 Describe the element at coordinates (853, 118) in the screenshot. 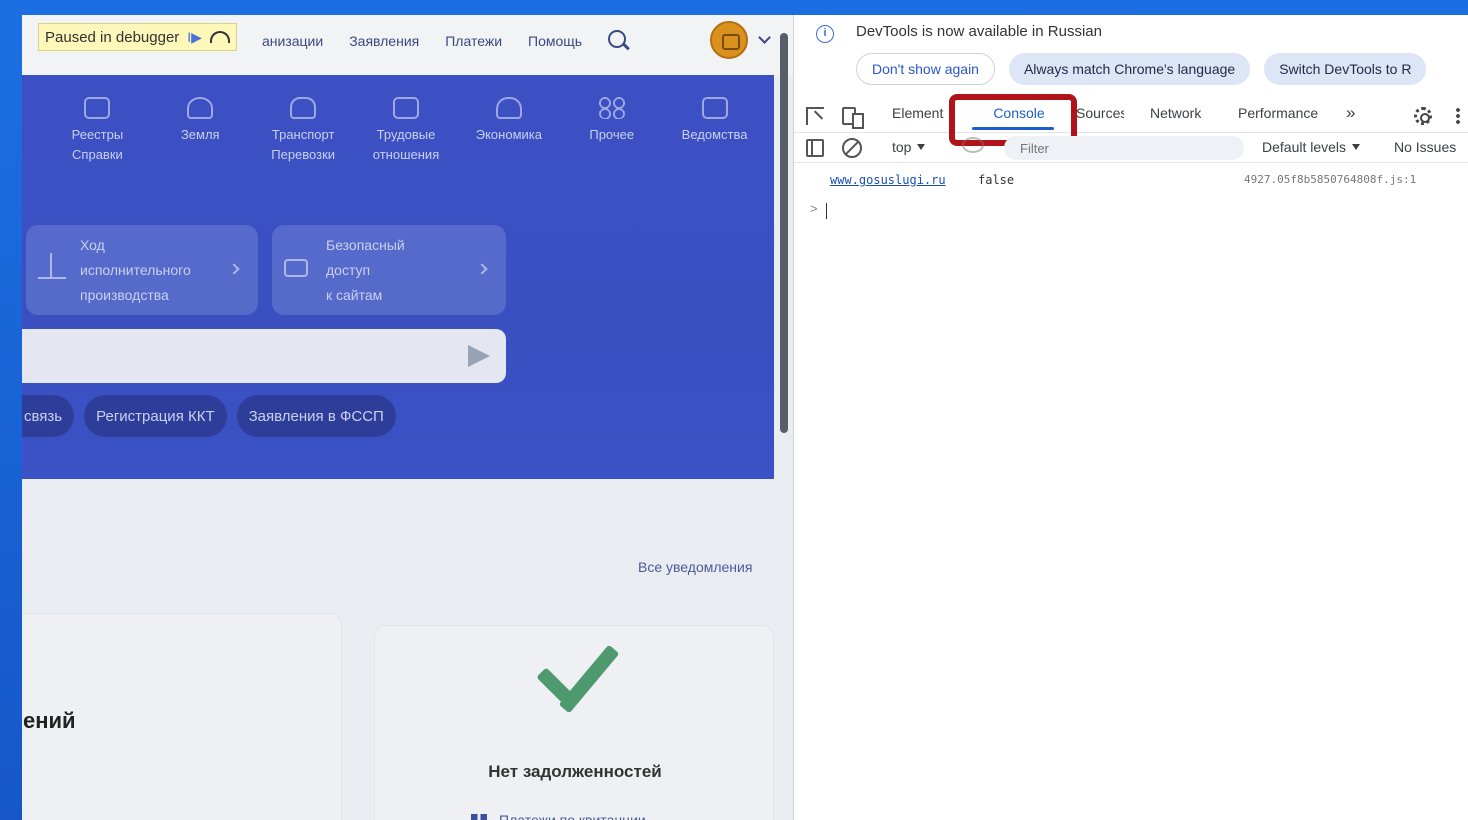

I see `device-toolbar-icon` at that location.